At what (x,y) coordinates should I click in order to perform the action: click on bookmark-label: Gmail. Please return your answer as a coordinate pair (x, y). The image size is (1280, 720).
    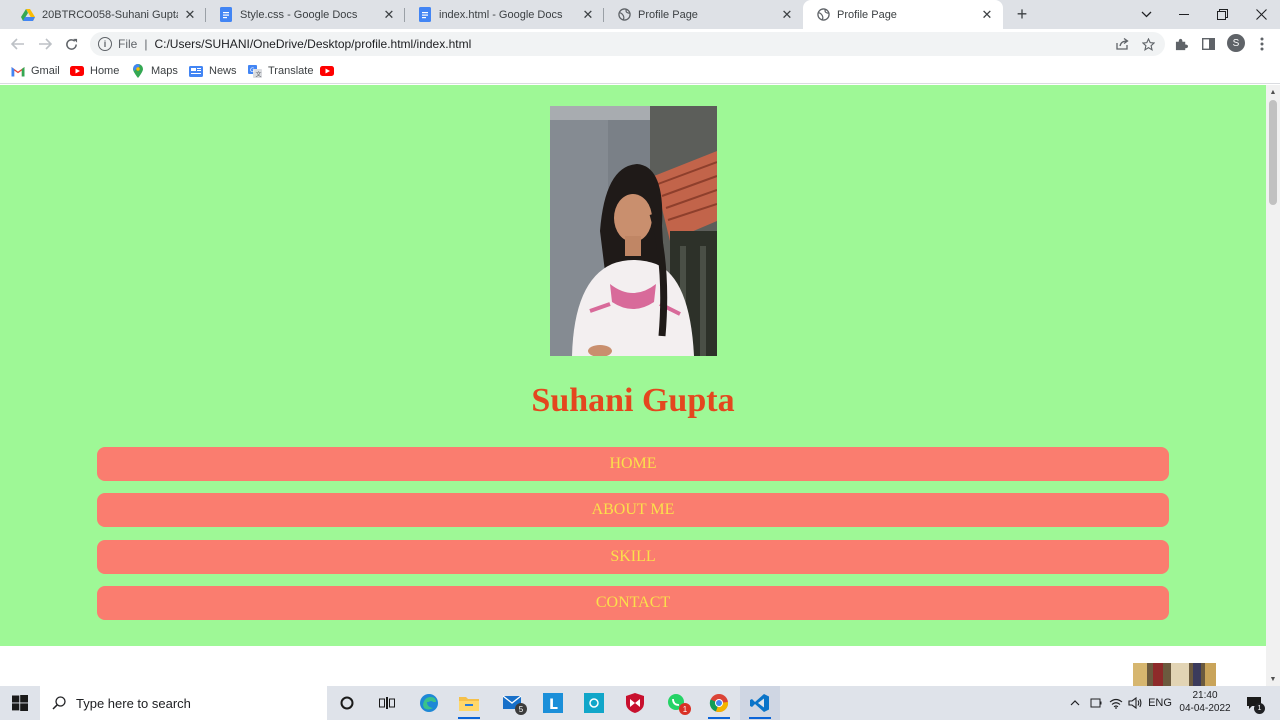
    Looking at the image, I should click on (45, 71).